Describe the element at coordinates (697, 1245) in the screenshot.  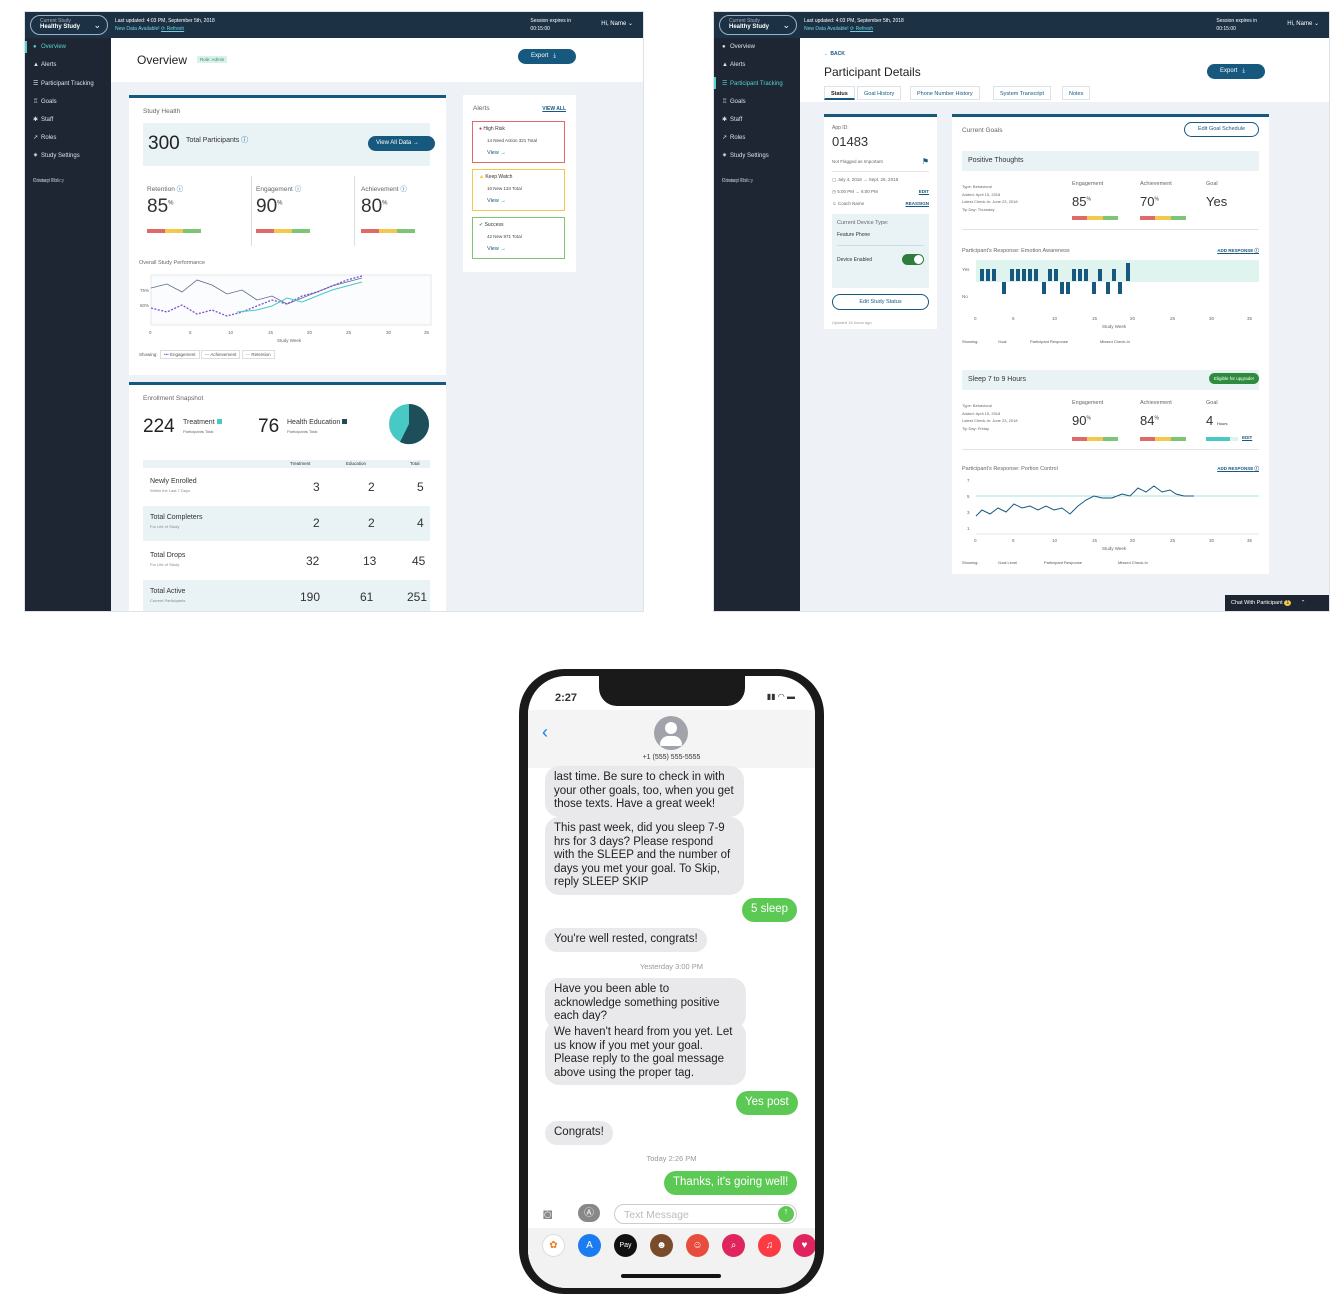
I see `memoji2-icon: ☺` at that location.